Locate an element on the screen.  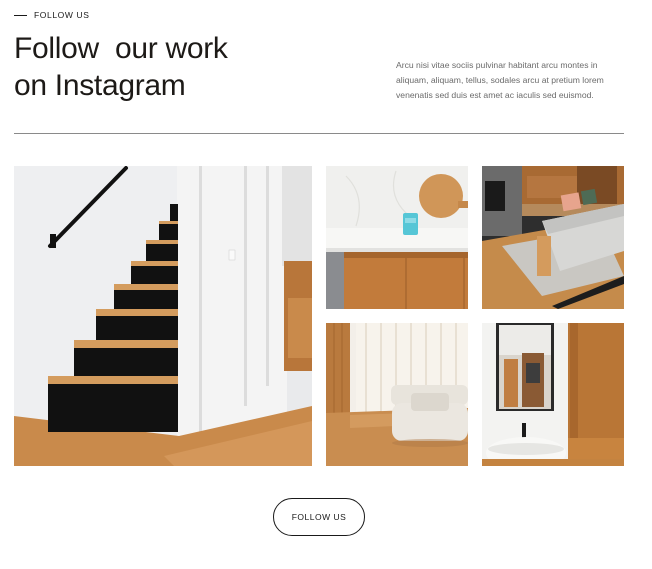
section-eyebrow: FOLLOW US is located at coordinates (51, 15).